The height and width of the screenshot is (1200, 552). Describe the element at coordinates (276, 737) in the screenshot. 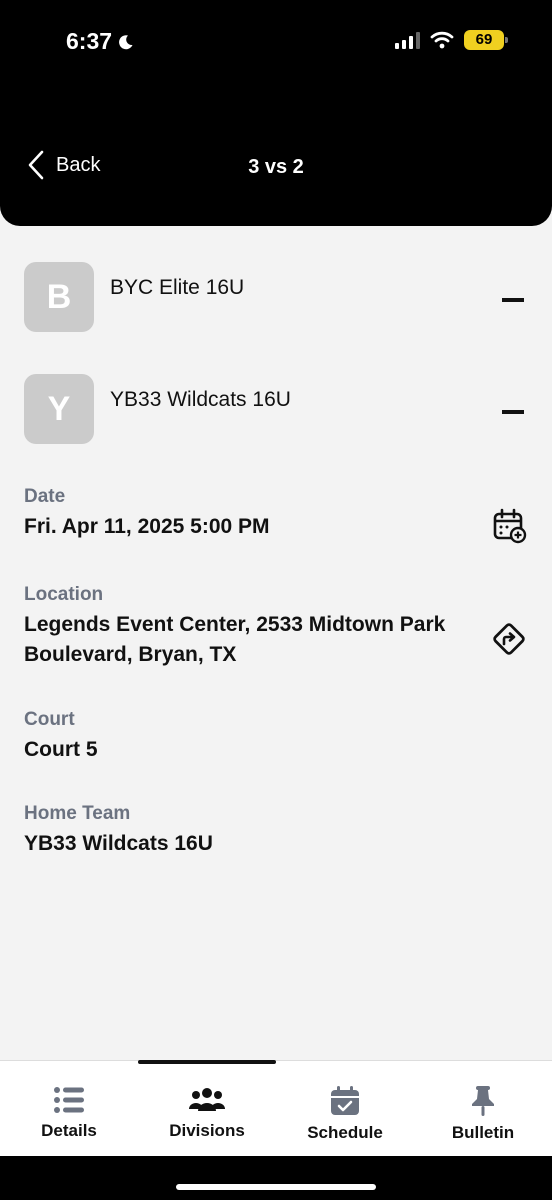

I see `court-field: Court Court 5` at that location.